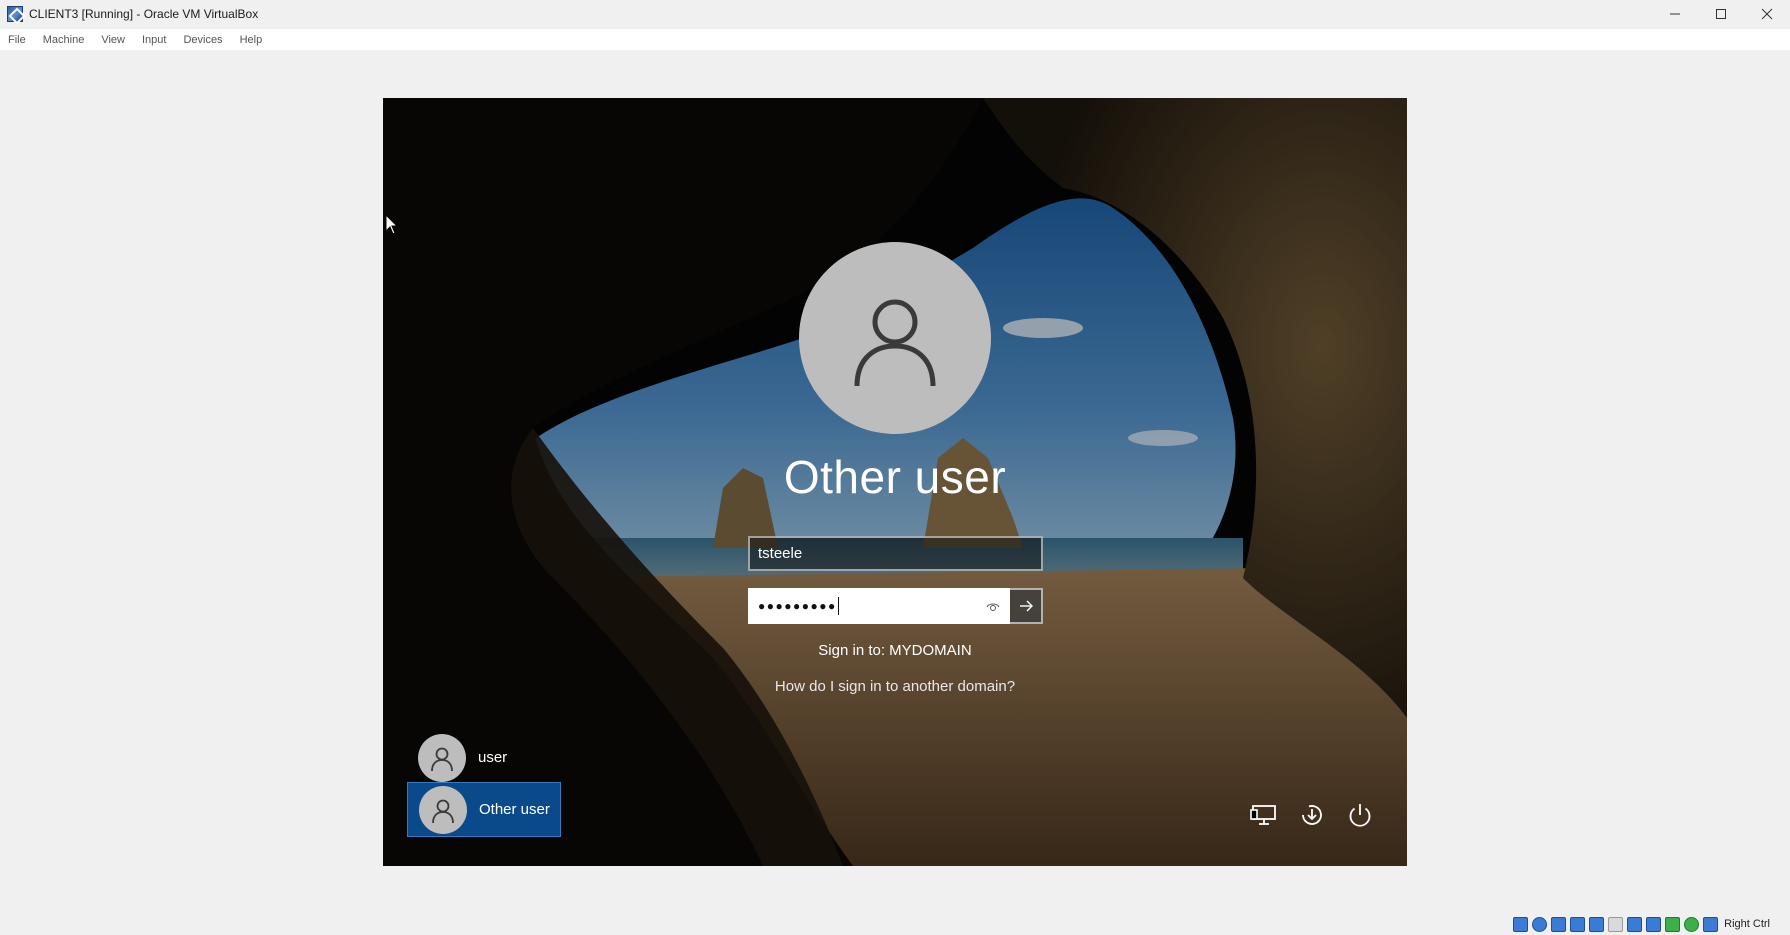 The height and width of the screenshot is (935, 1790). Describe the element at coordinates (1578, 924) in the screenshot. I see `network-adapter-icon` at that location.